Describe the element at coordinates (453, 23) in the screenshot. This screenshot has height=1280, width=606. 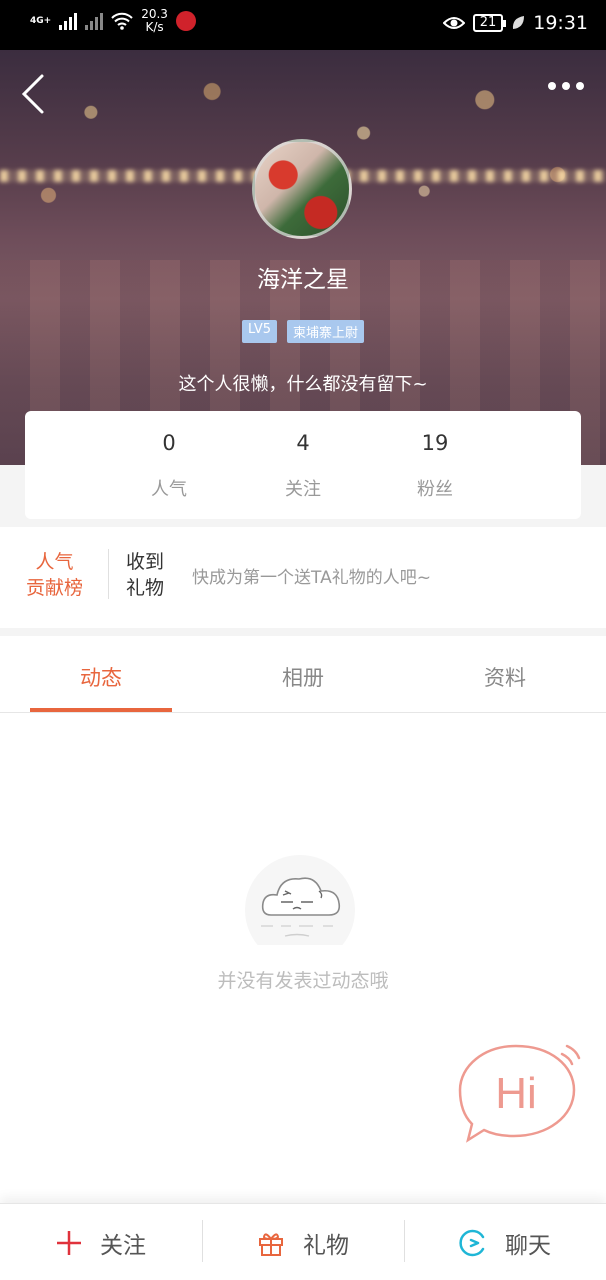
I see `eye-icon` at that location.